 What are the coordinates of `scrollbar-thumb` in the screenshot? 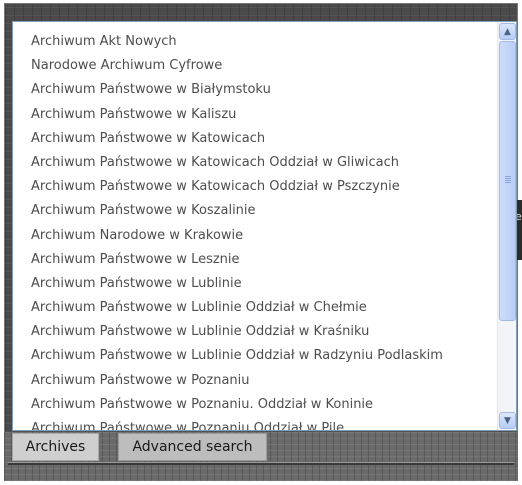 It's located at (507, 181).